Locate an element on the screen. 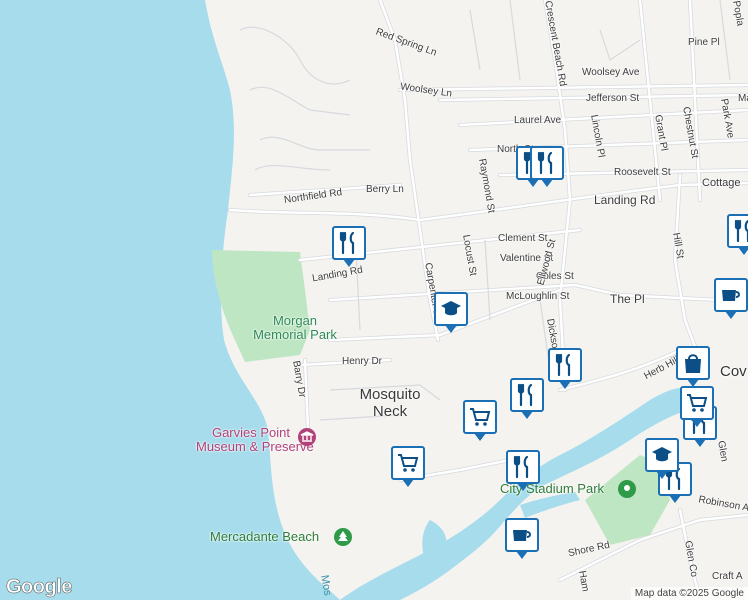 The image size is (748, 600). street-label-landing-rd-east: Landing Rd is located at coordinates (625, 200).